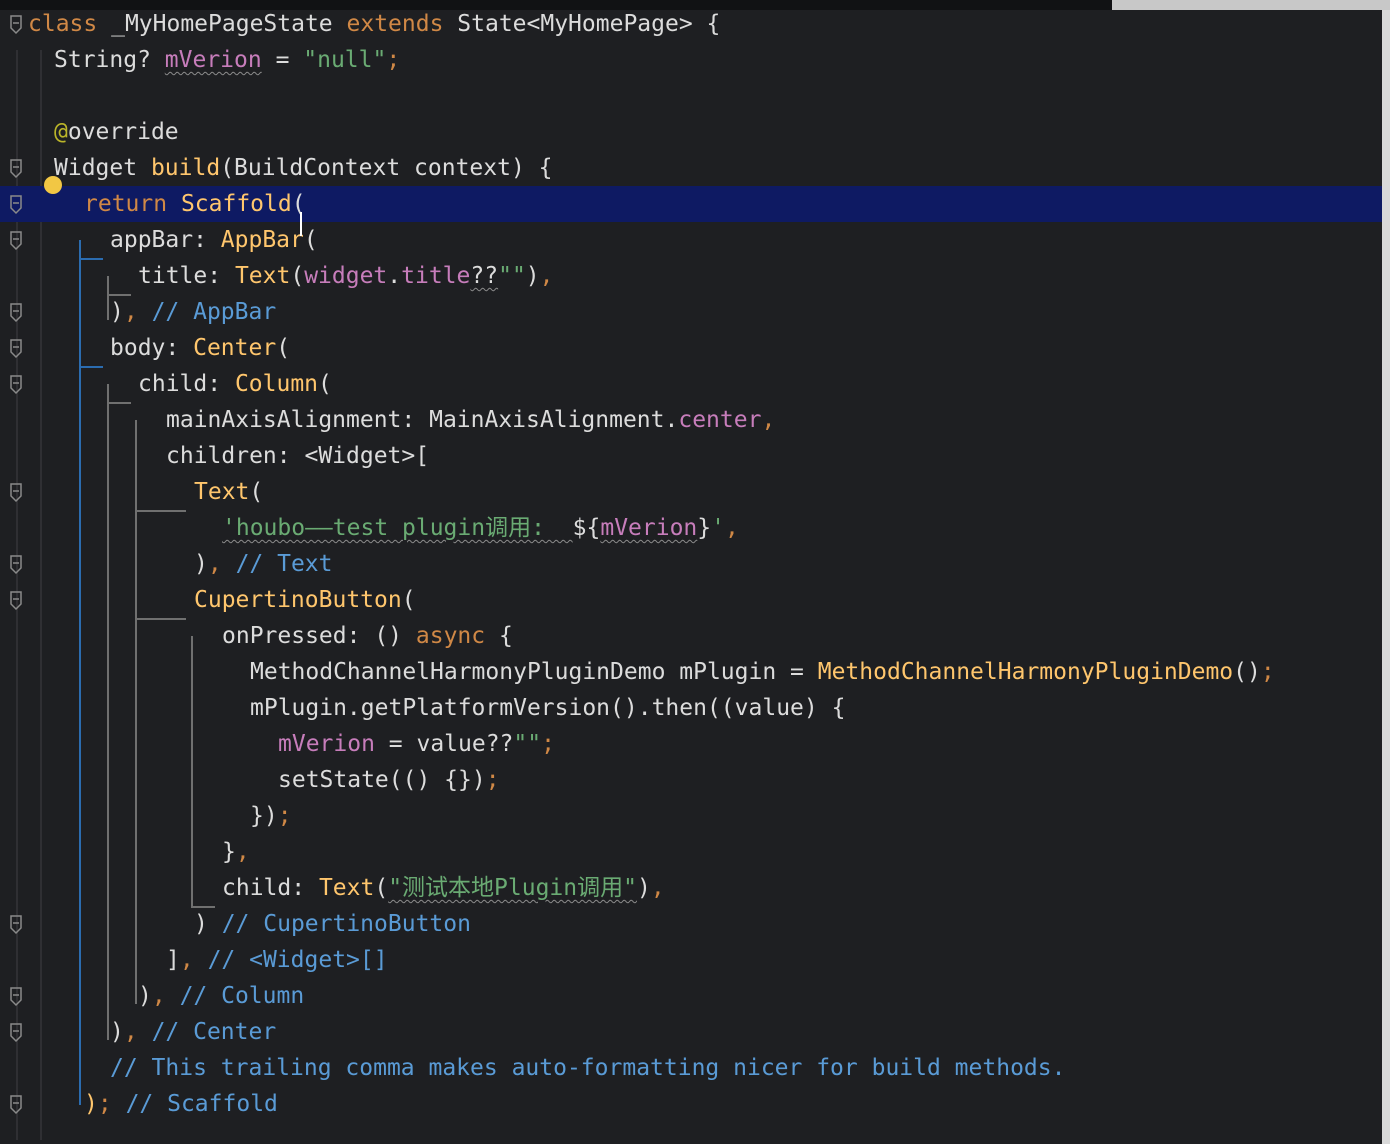 Image resolution: width=1390 pixels, height=1144 pixels. What do you see at coordinates (691, 132) in the screenshot?
I see `code-line: @override` at bounding box center [691, 132].